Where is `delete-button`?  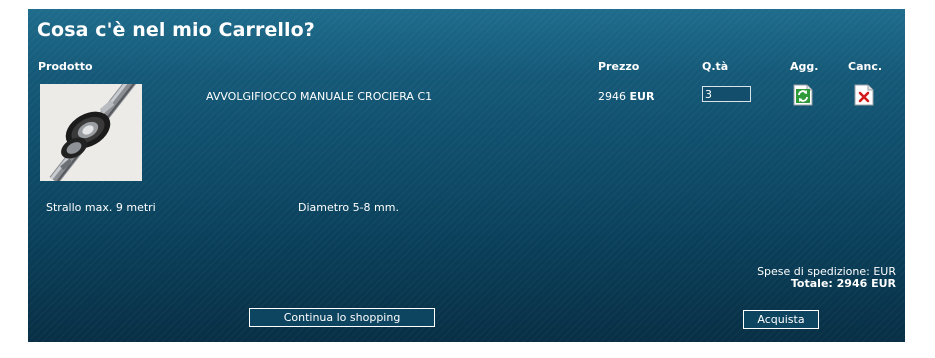 delete-button is located at coordinates (864, 95).